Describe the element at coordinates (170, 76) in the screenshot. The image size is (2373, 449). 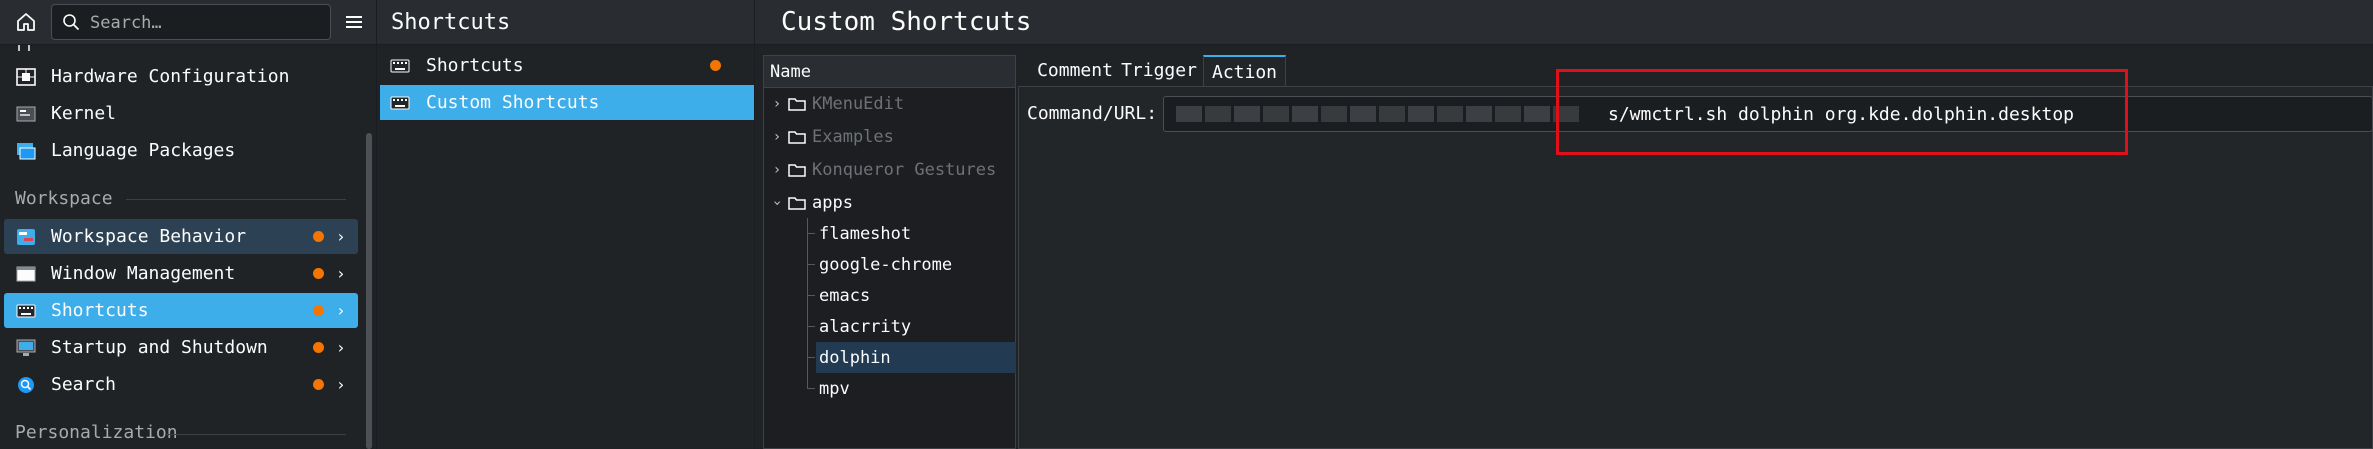
I see `sidebar-item-label: Hardware Configuration` at that location.